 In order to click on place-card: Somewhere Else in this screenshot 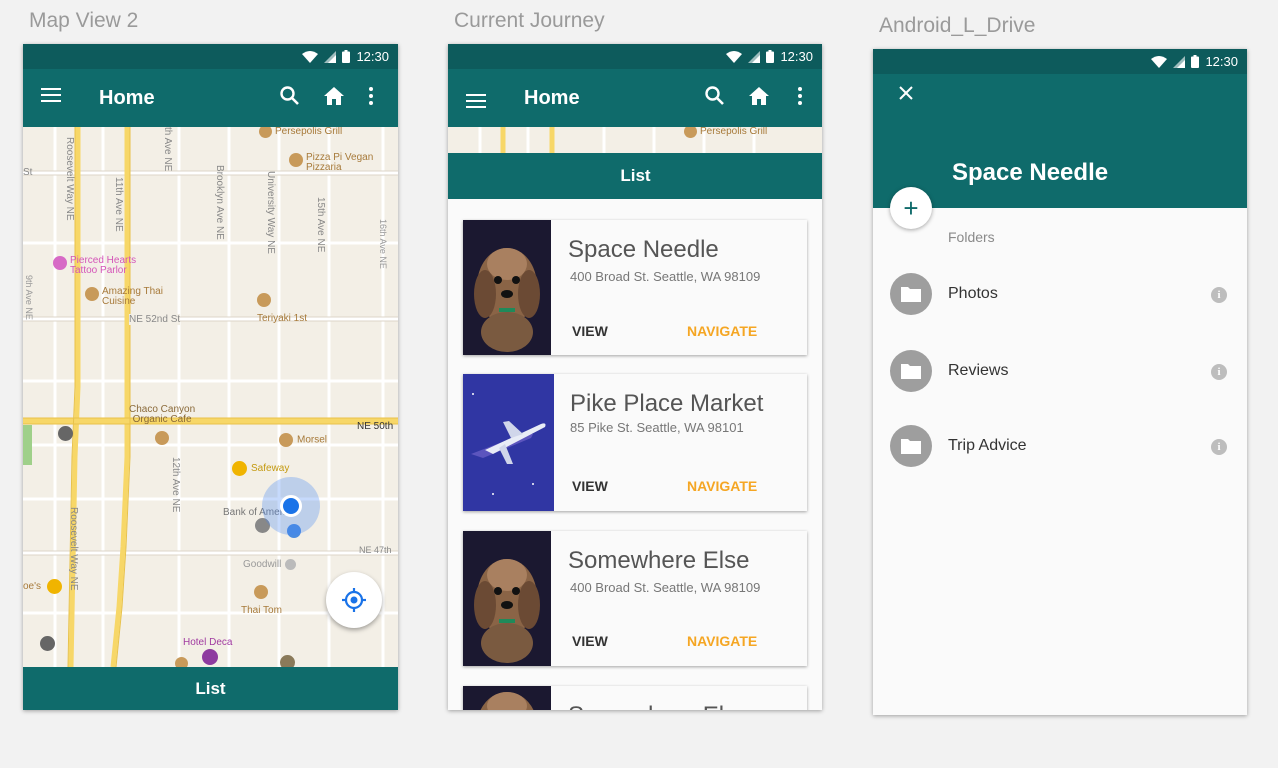, I will do `click(635, 698)`.